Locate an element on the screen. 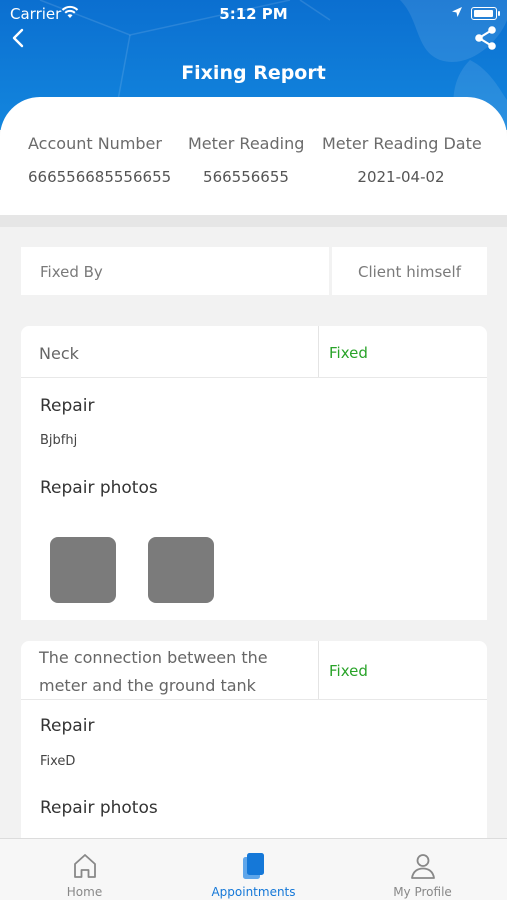  tab-my-profile-label: My Profile is located at coordinates (422, 892).